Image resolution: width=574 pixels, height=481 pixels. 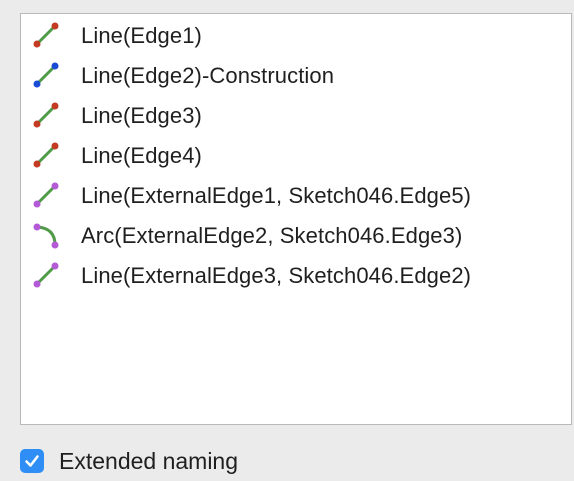 What do you see at coordinates (296, 116) in the screenshot?
I see `list-item-edge3: Line(Edge3)` at bounding box center [296, 116].